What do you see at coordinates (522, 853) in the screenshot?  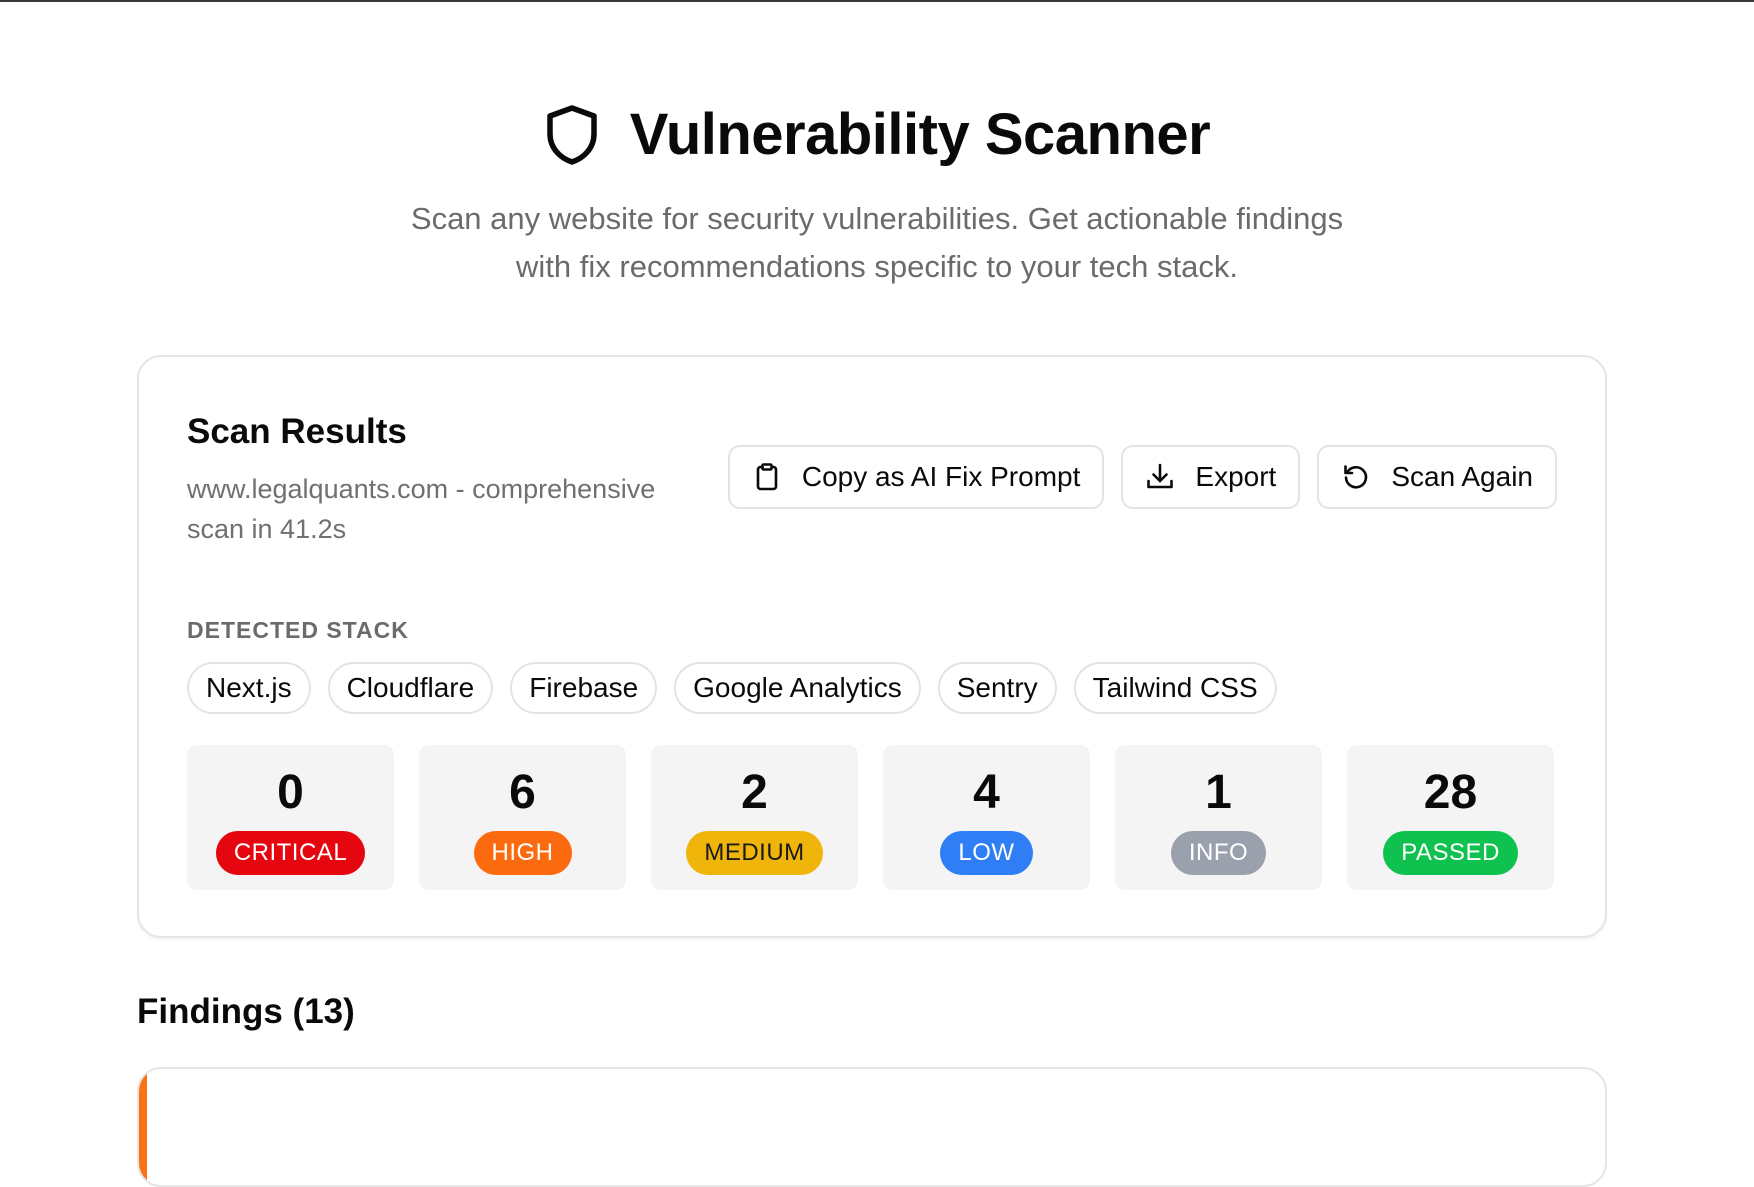 I see `severity-badge-high: HIGH` at bounding box center [522, 853].